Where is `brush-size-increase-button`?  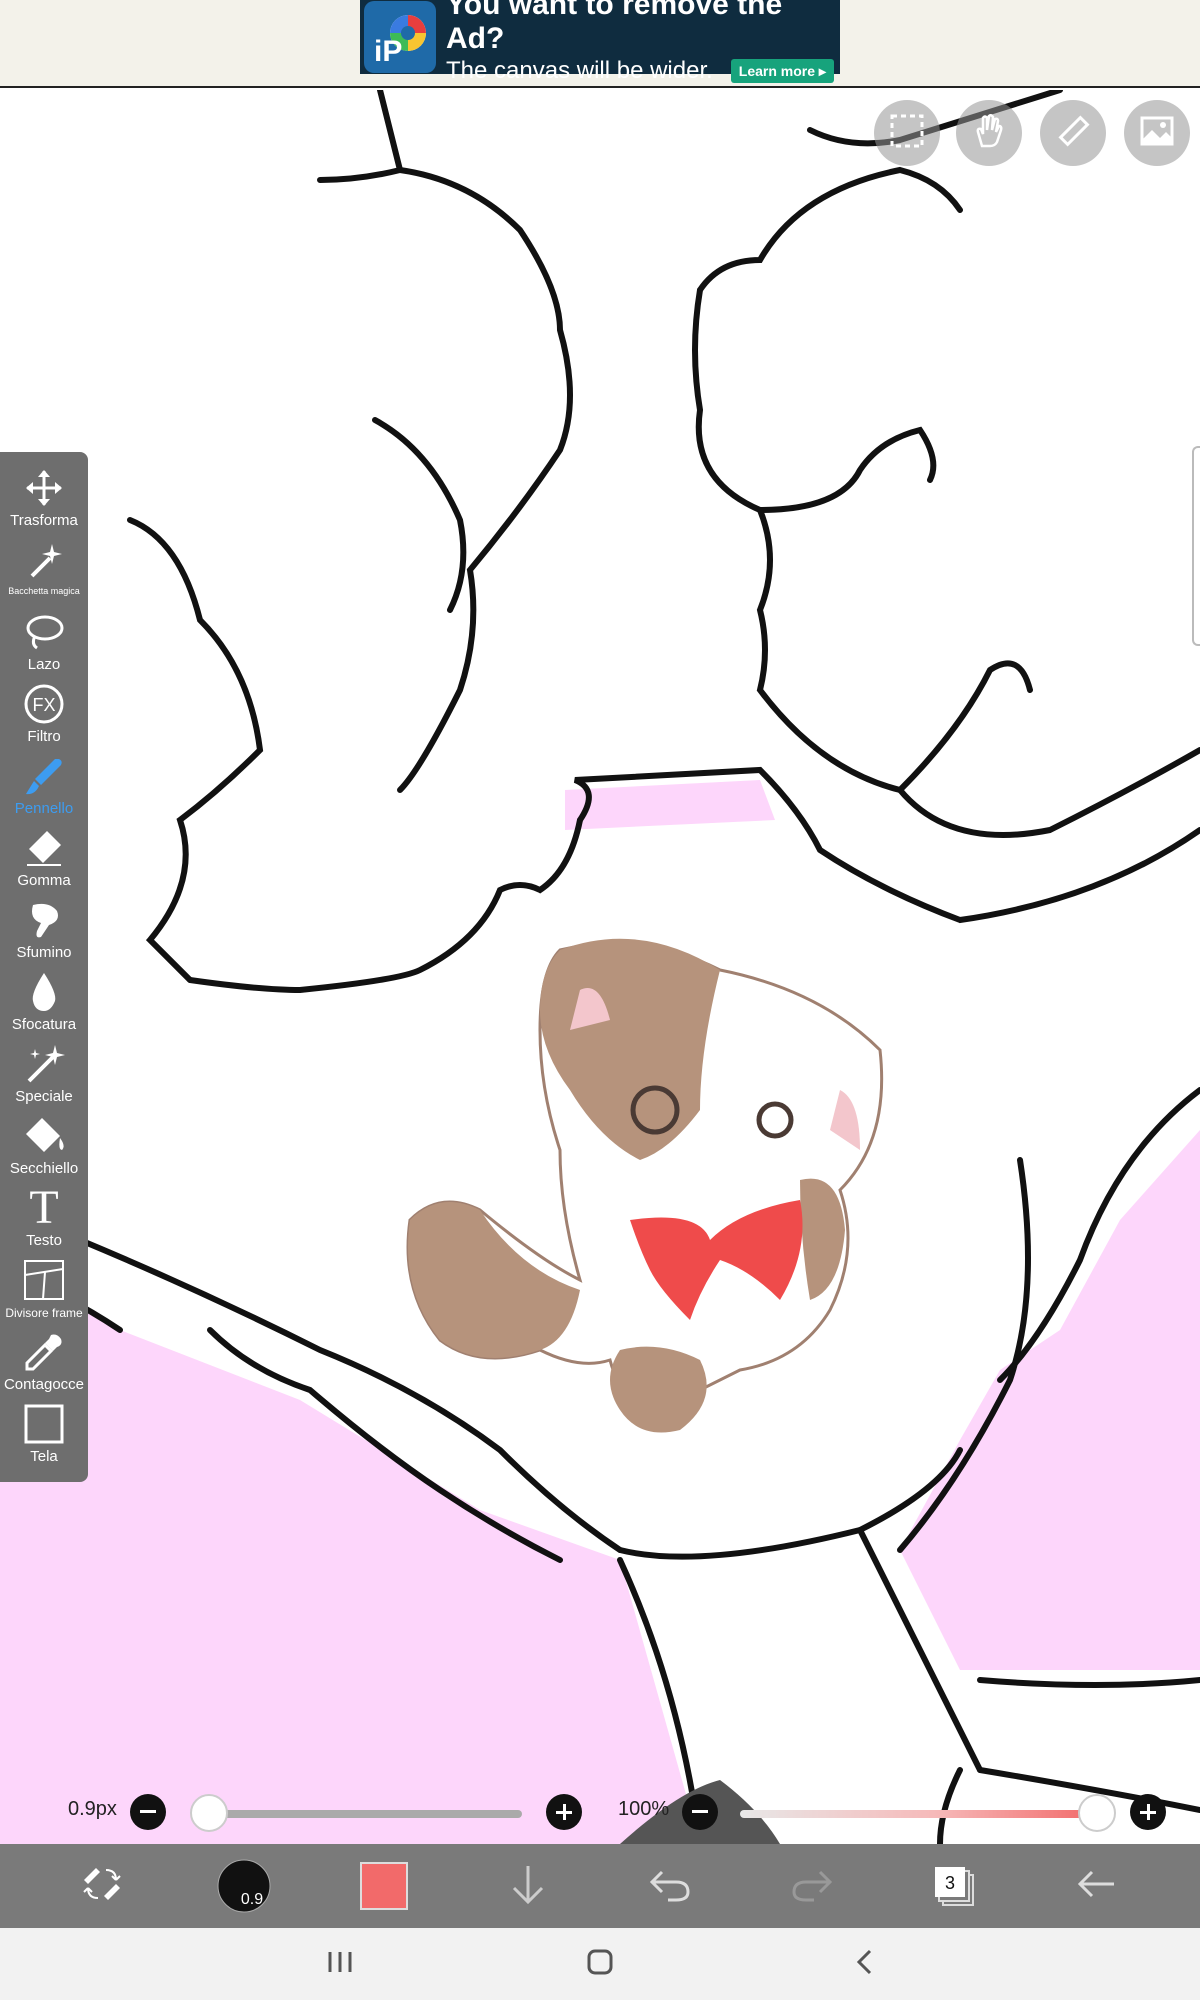 brush-size-increase-button is located at coordinates (564, 1812).